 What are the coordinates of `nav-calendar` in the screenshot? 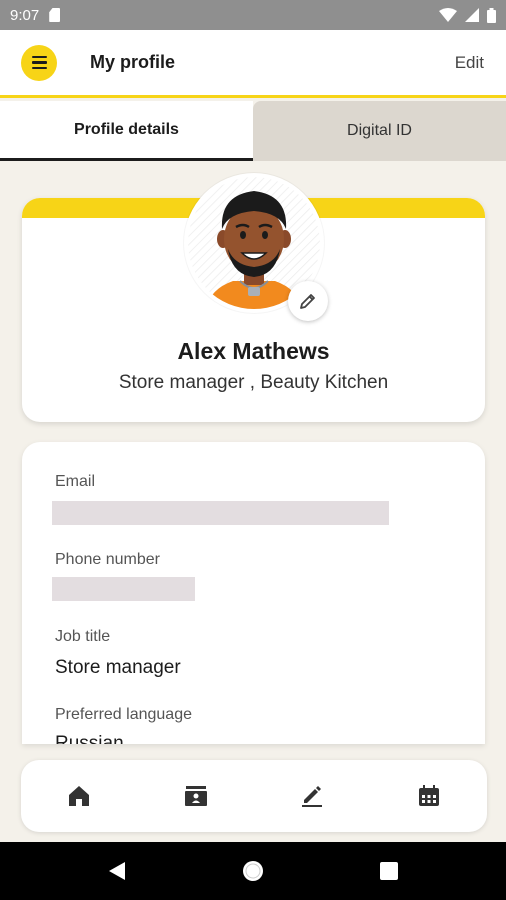 It's located at (429, 796).